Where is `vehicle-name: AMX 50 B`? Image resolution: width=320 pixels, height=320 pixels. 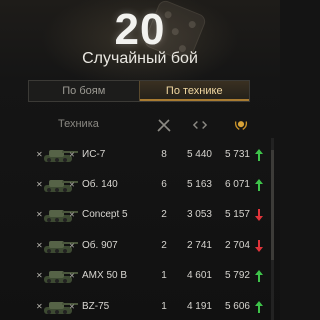 vehicle-name: AMX 50 B is located at coordinates (105, 275).